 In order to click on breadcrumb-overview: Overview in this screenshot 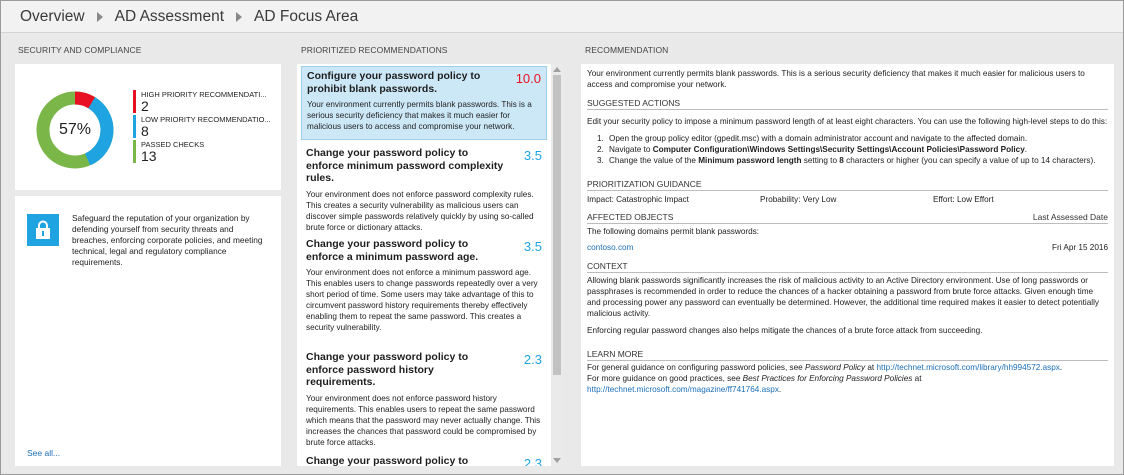, I will do `click(52, 17)`.